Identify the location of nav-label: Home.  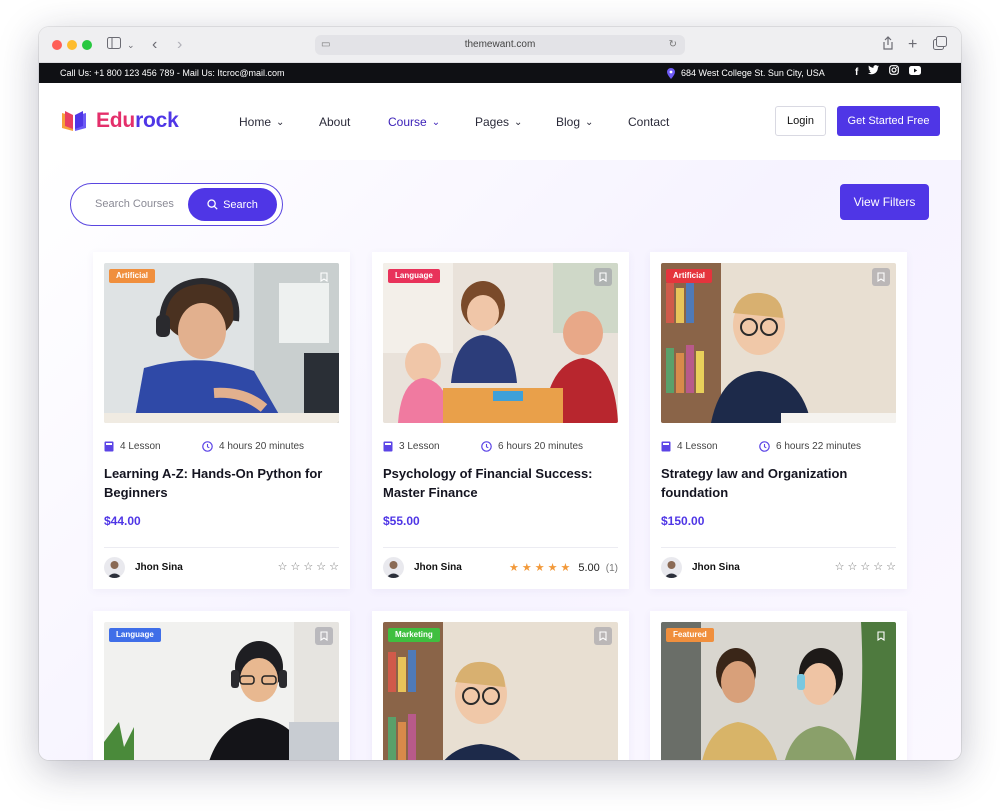
(255, 122).